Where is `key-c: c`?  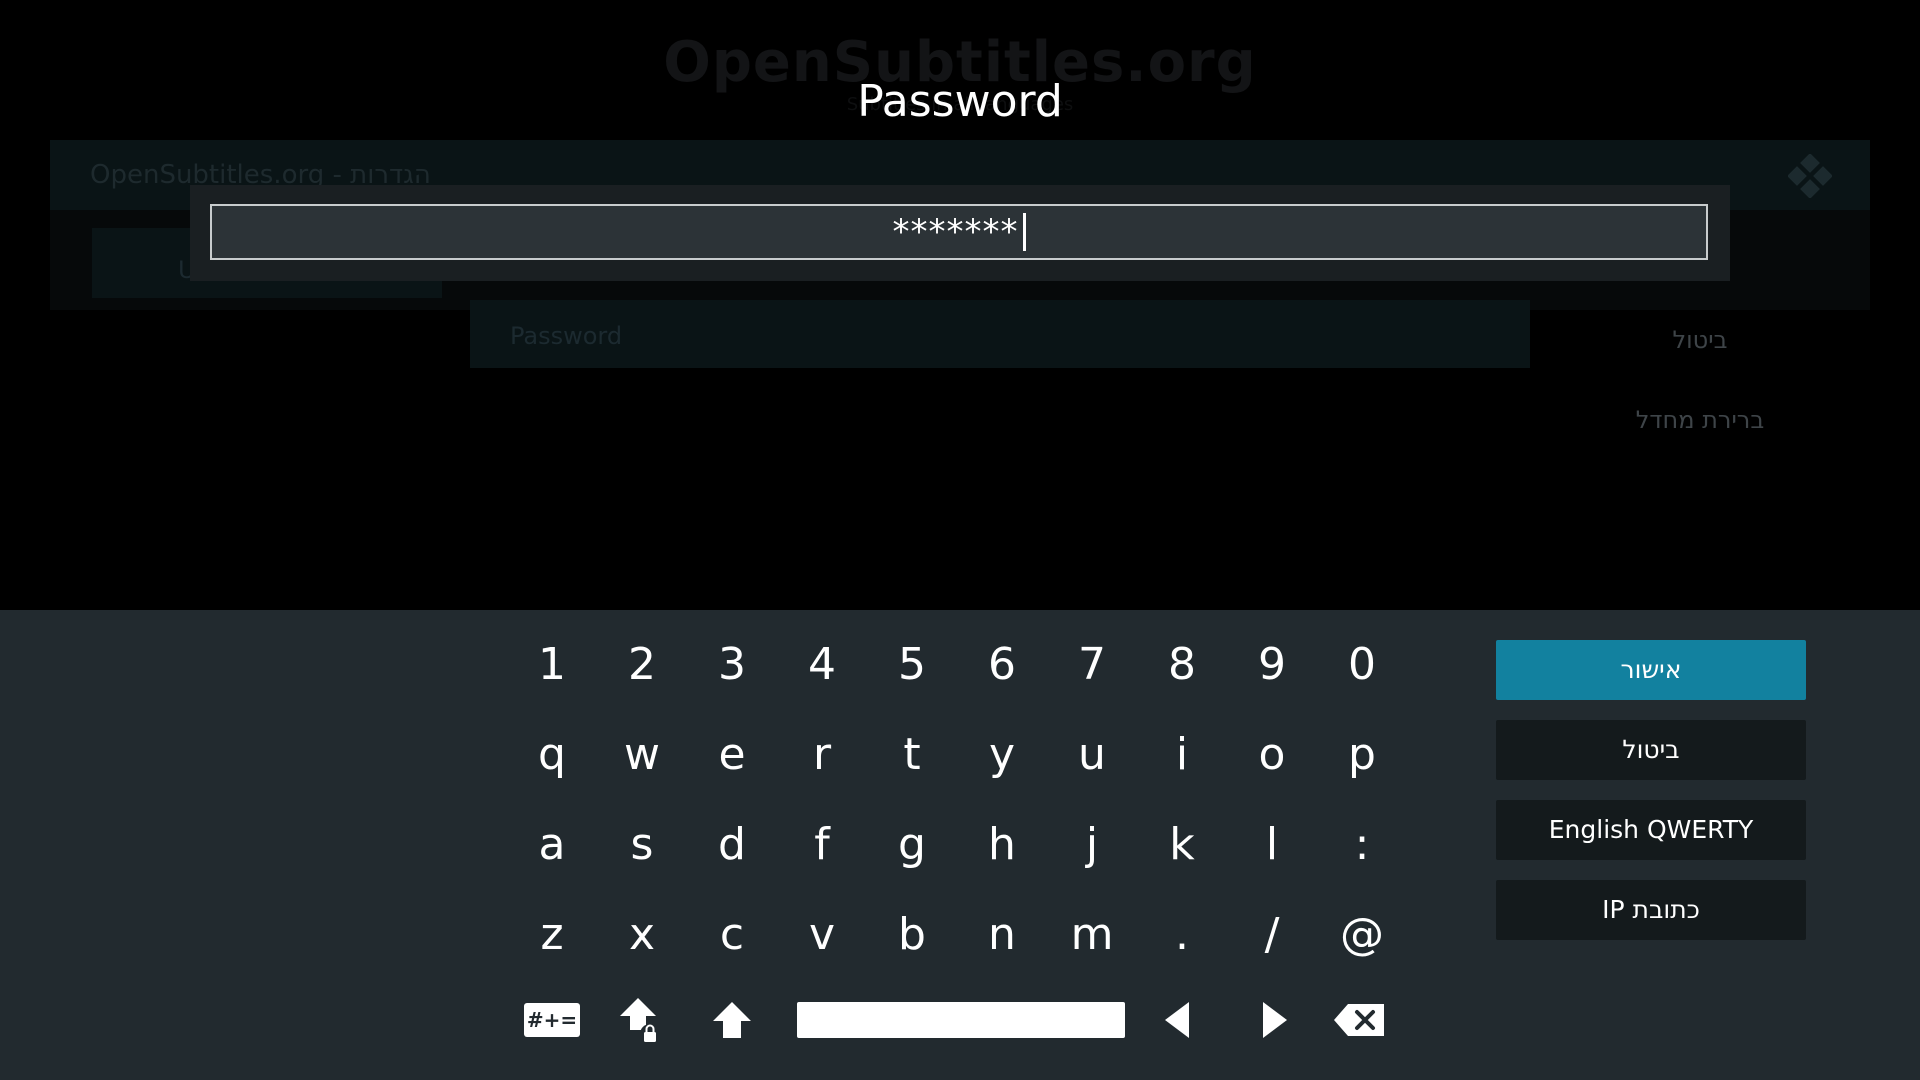 key-c: c is located at coordinates (732, 935).